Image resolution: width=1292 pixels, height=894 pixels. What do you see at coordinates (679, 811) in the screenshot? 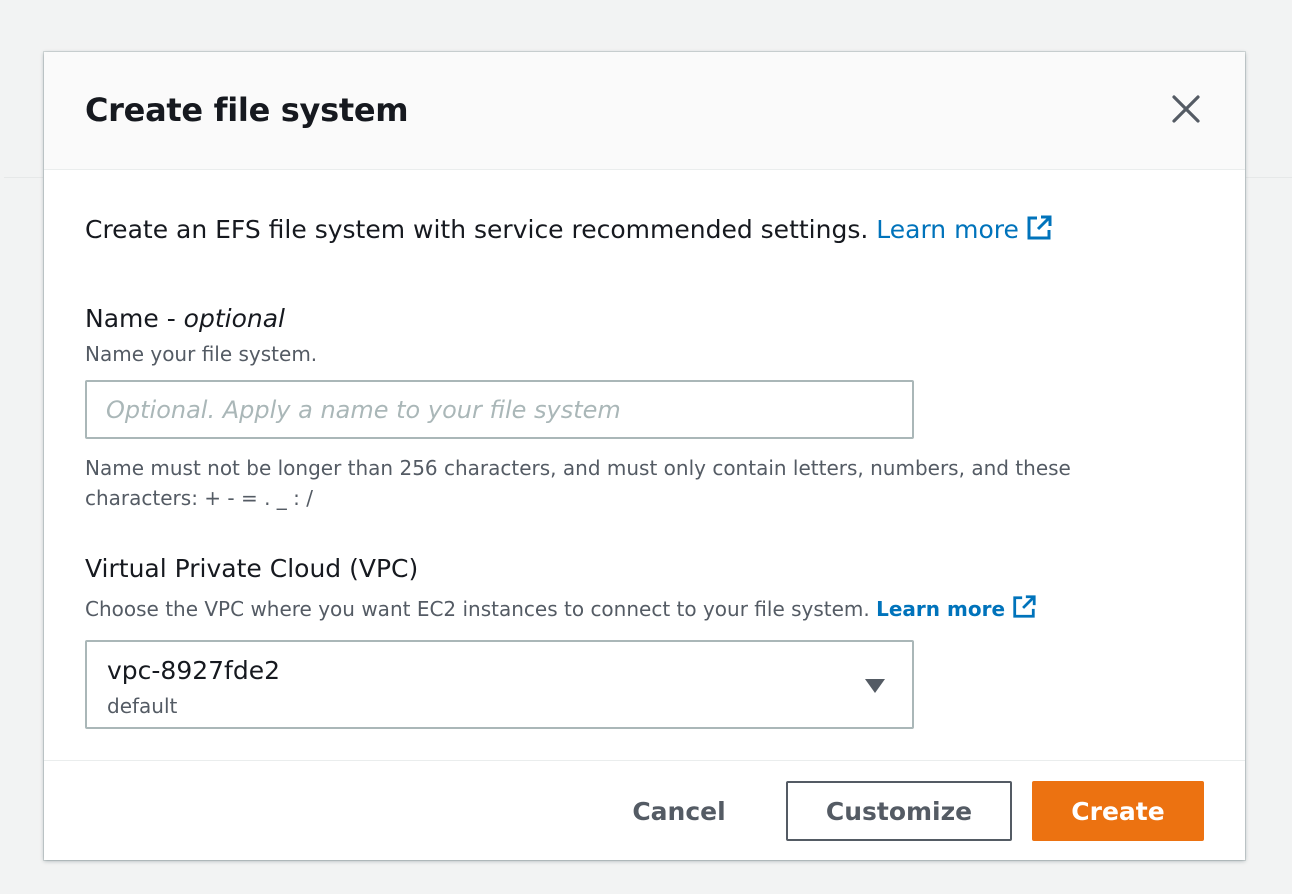
I see `cancel-button: Cancel` at bounding box center [679, 811].